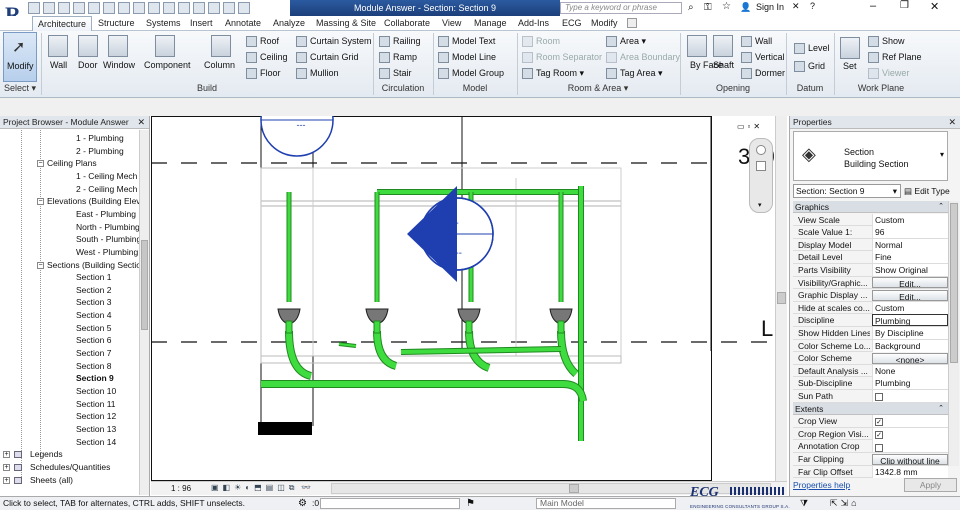 This screenshot has width=960, height=513. I want to click on mullion-button: Mullion, so click(317, 74).